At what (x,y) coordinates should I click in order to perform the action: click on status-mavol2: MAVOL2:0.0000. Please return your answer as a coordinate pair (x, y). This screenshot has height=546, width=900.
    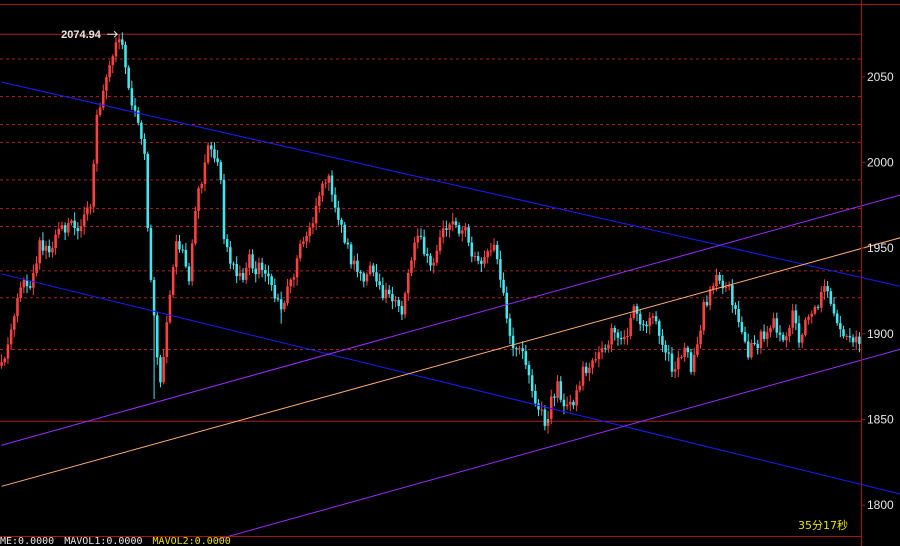
    Looking at the image, I should click on (191, 541).